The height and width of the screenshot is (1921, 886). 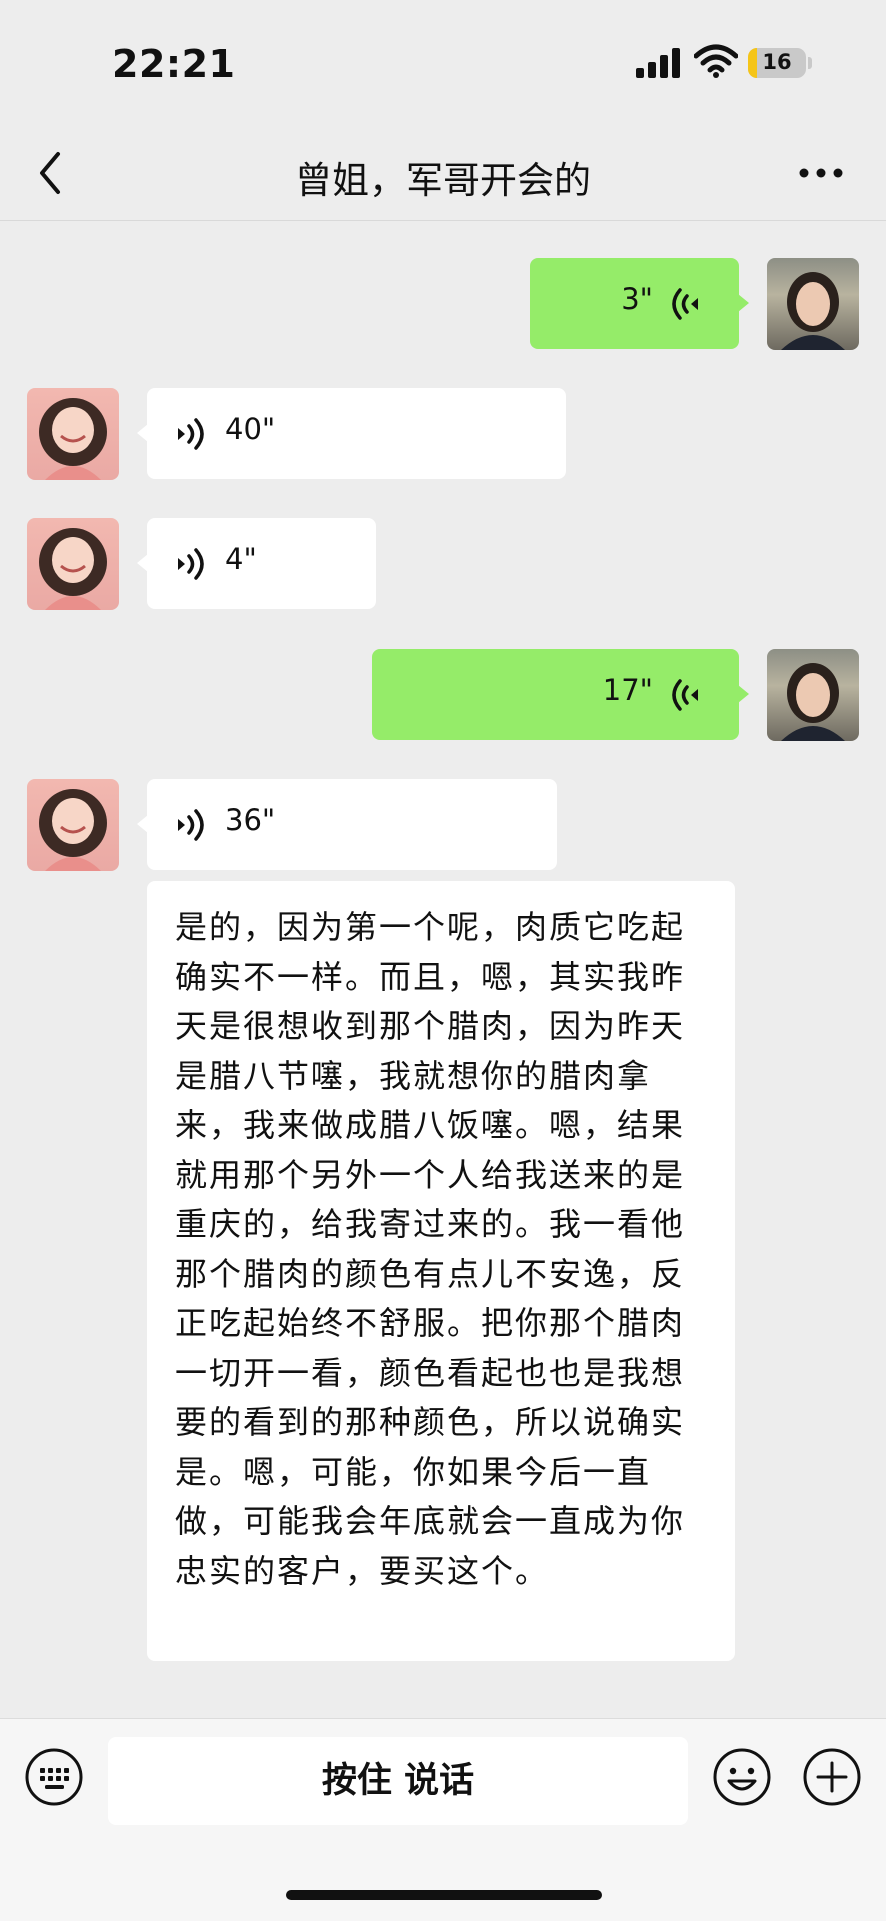 I want to click on signal-icon, so click(x=658, y=63).